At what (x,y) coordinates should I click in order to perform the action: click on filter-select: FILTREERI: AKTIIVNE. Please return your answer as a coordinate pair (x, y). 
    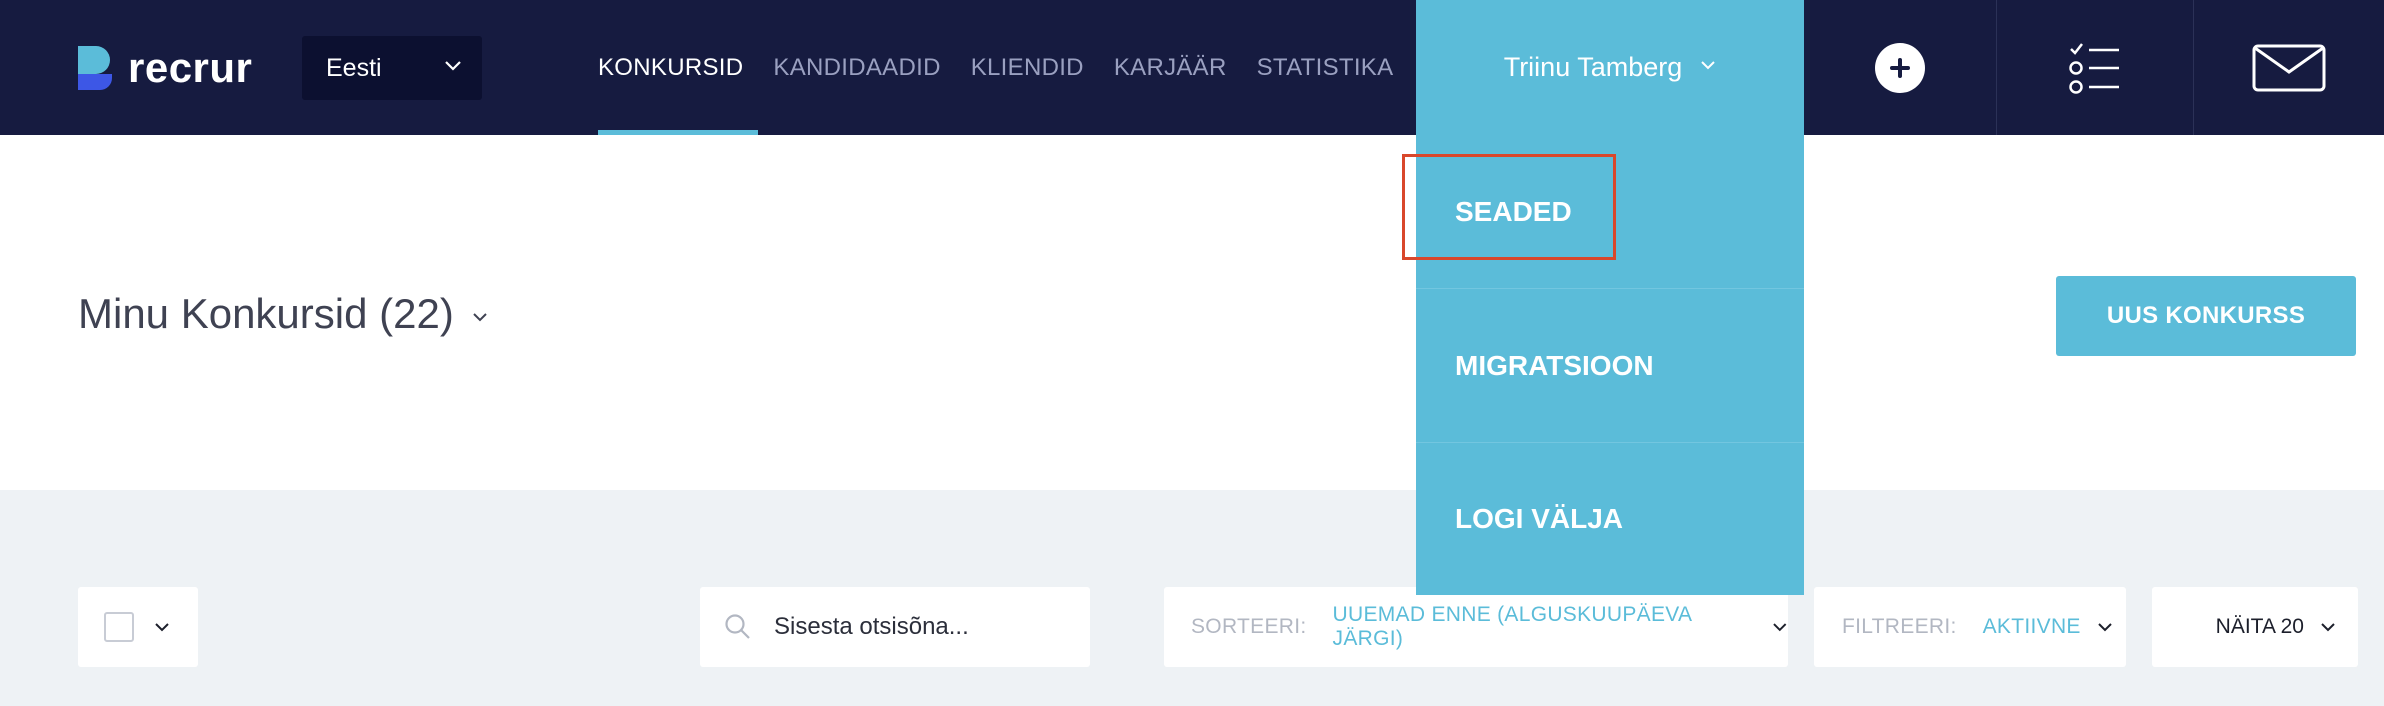
    Looking at the image, I should click on (1970, 627).